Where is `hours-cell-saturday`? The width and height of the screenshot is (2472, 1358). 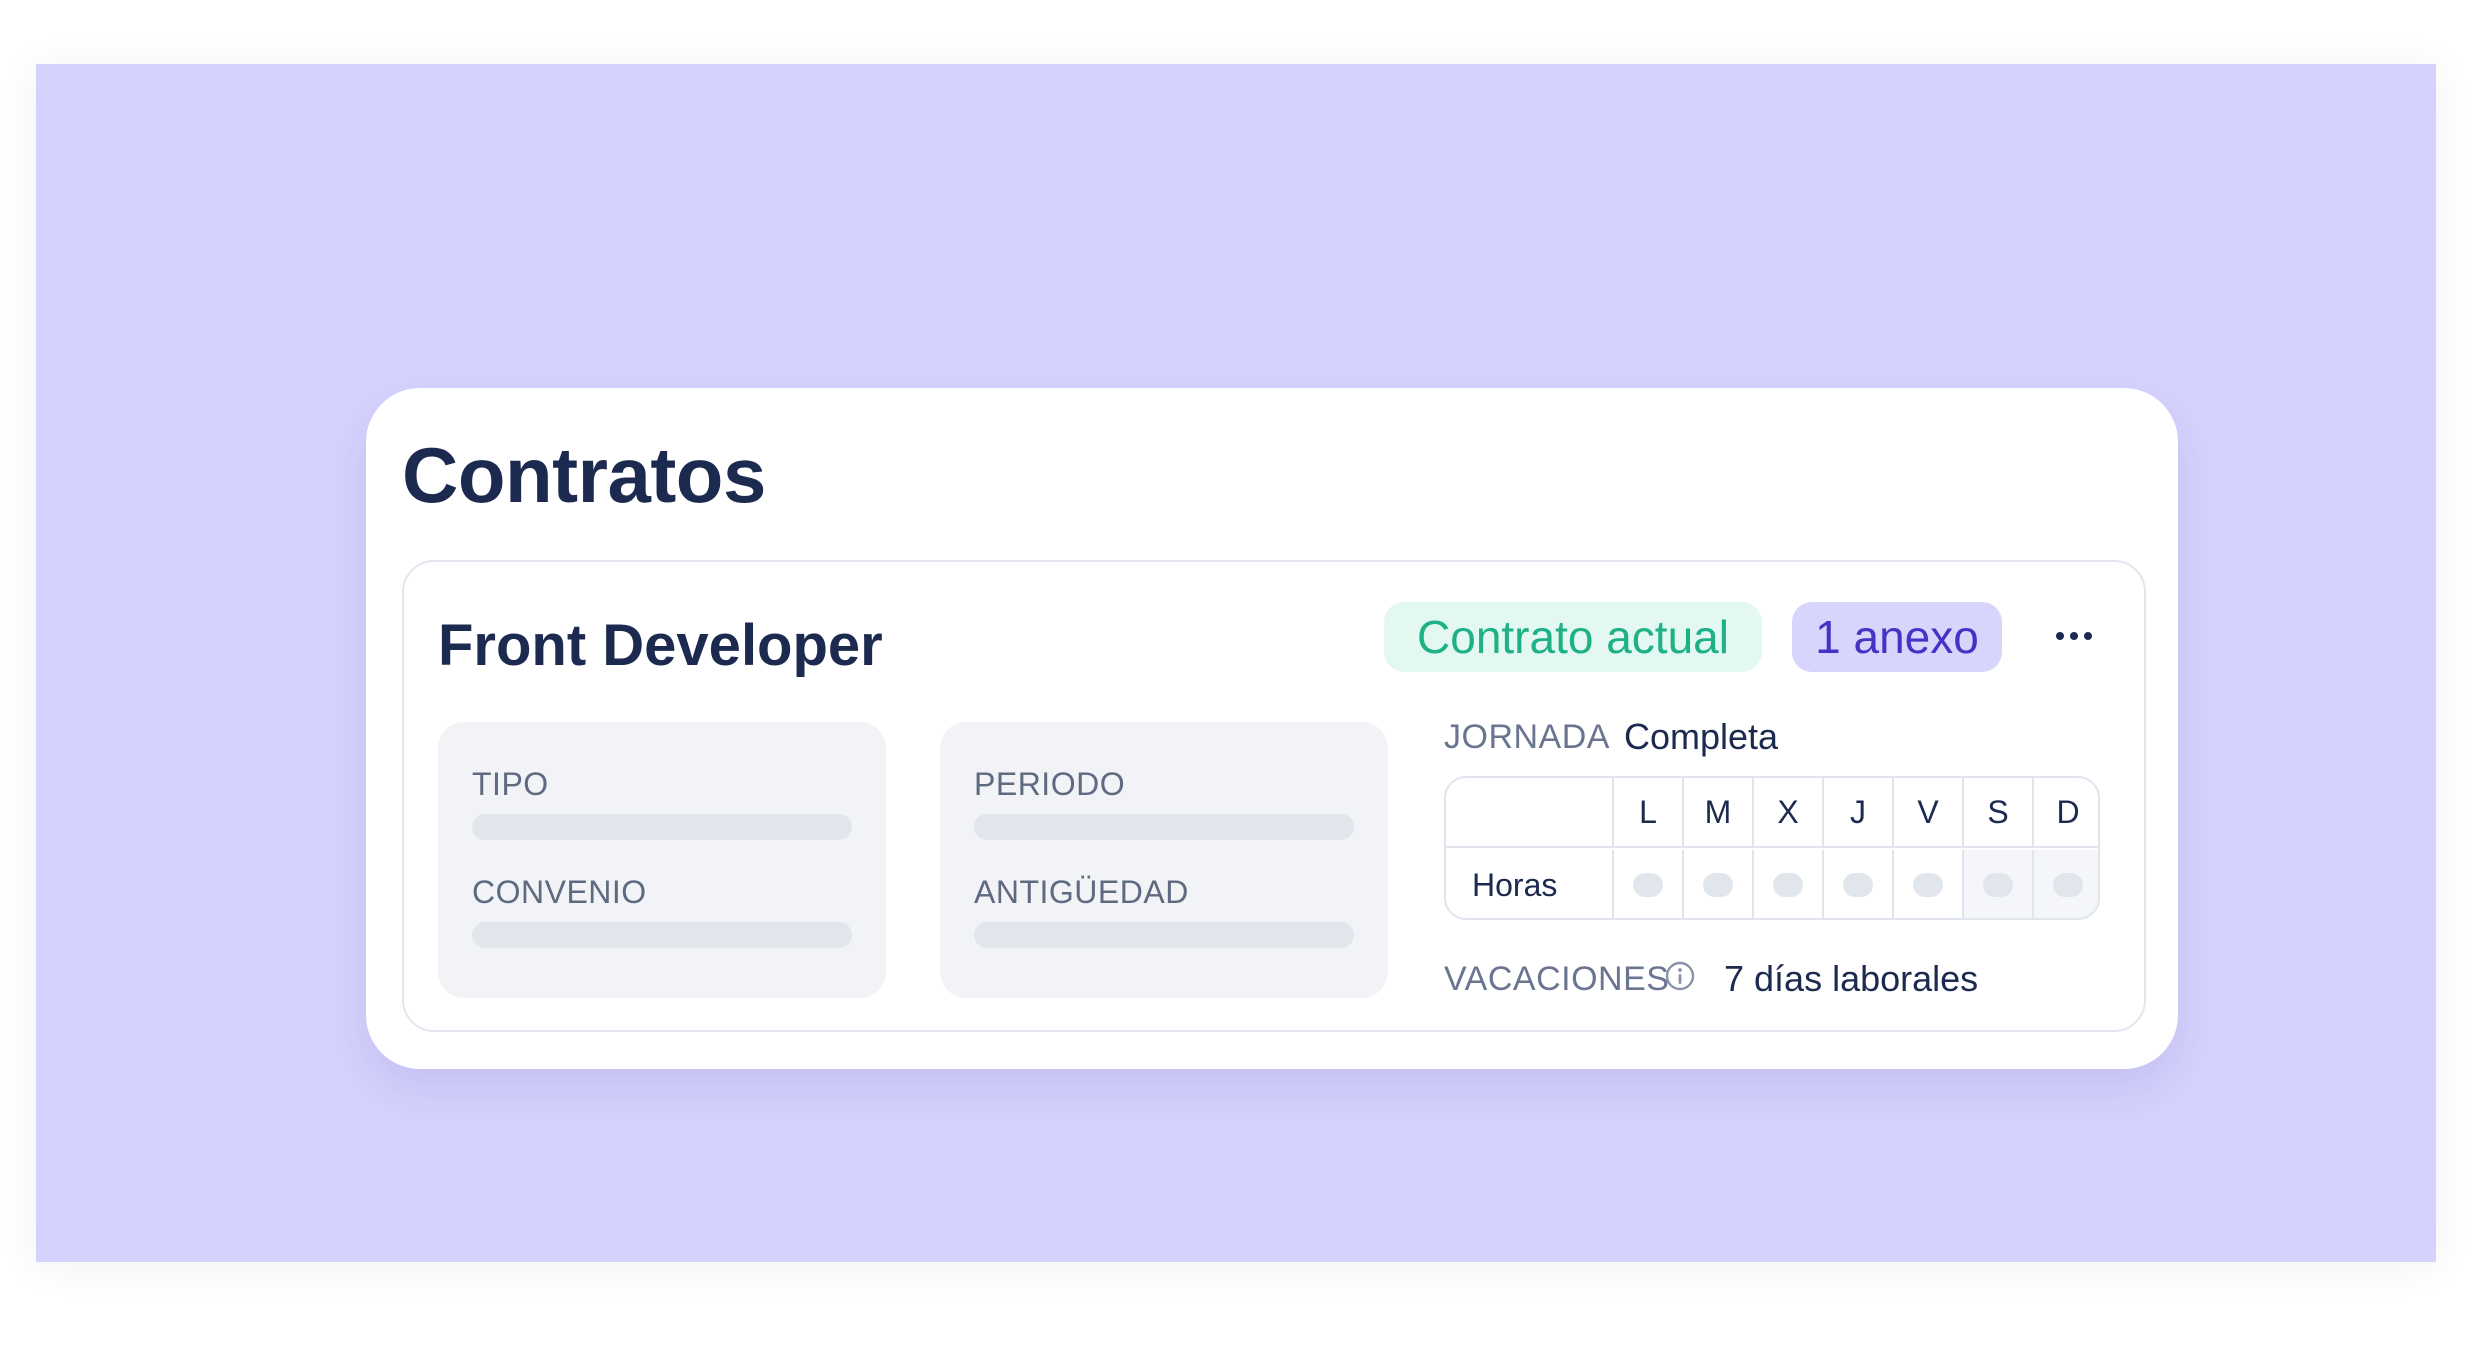 hours-cell-saturday is located at coordinates (1997, 884).